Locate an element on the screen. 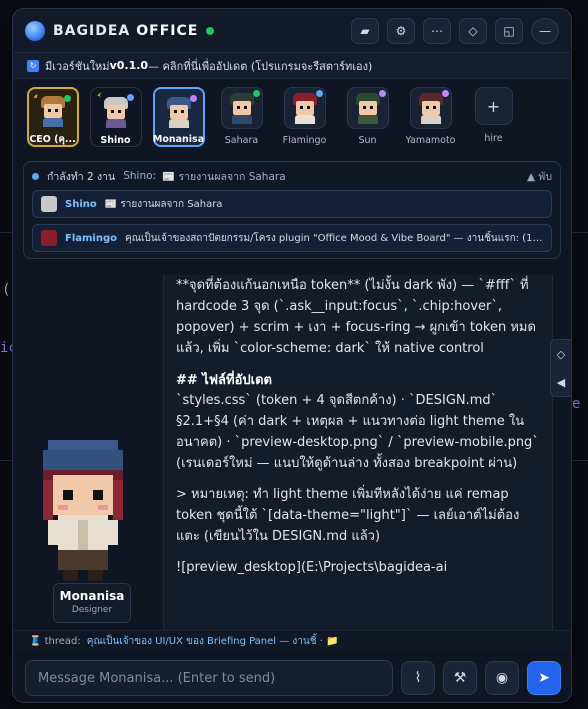  window-icon: ◱ is located at coordinates (509, 30).